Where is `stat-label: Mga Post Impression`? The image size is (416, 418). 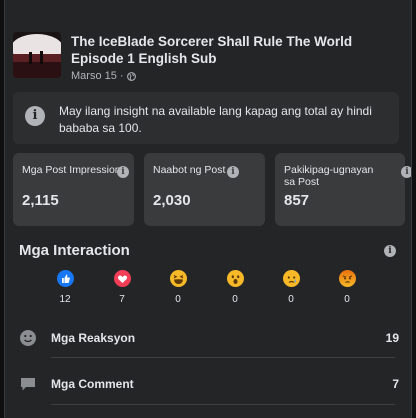 stat-label: Mga Post Impression is located at coordinates (71, 170).